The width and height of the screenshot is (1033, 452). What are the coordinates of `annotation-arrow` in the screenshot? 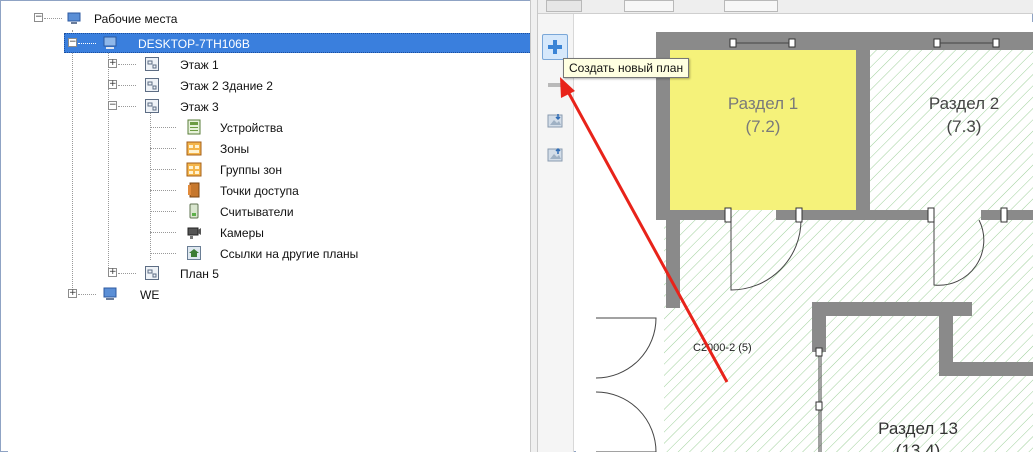 It's located at (644, 230).